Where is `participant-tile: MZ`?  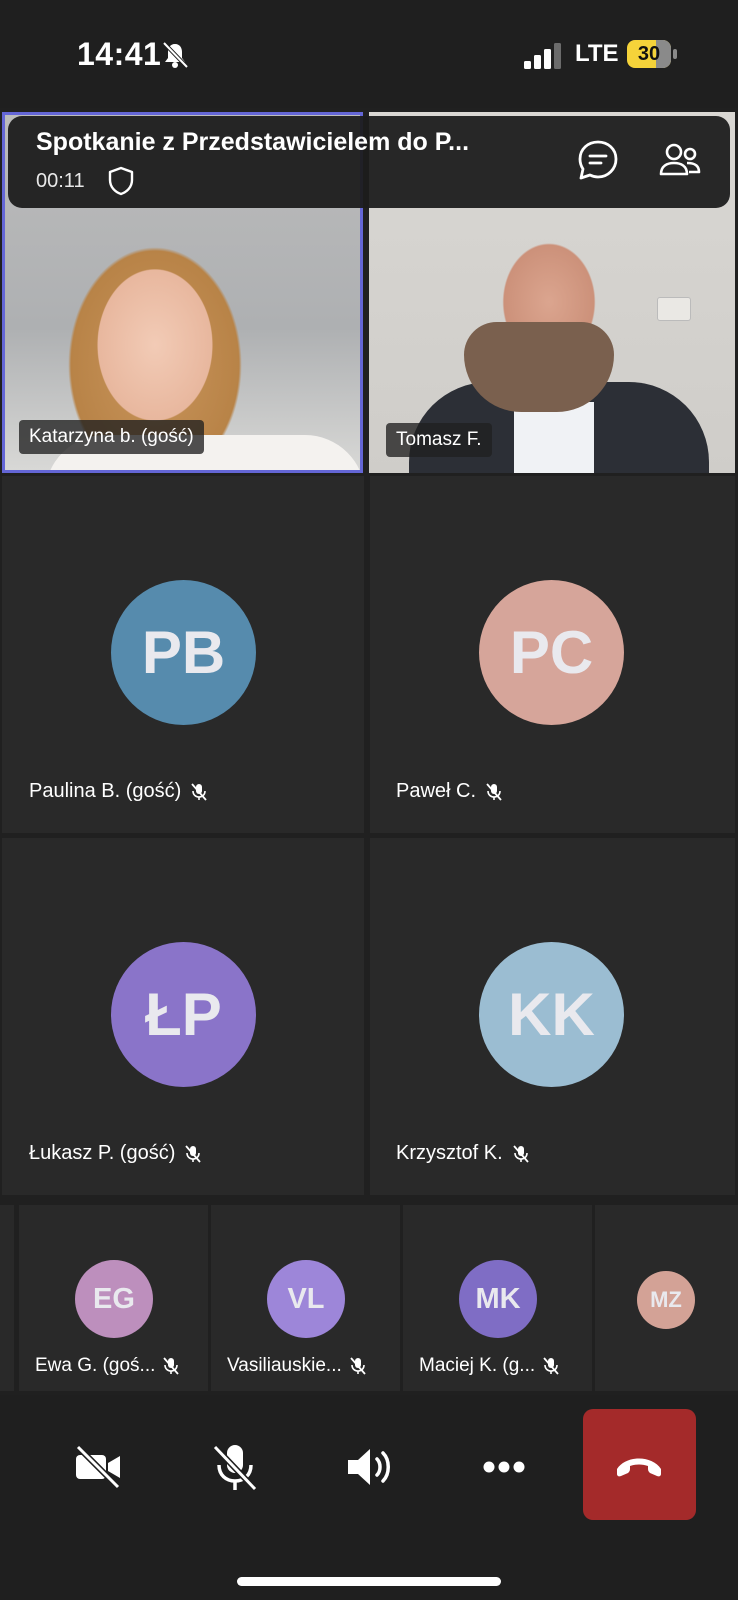
participant-tile: MZ is located at coordinates (666, 1298).